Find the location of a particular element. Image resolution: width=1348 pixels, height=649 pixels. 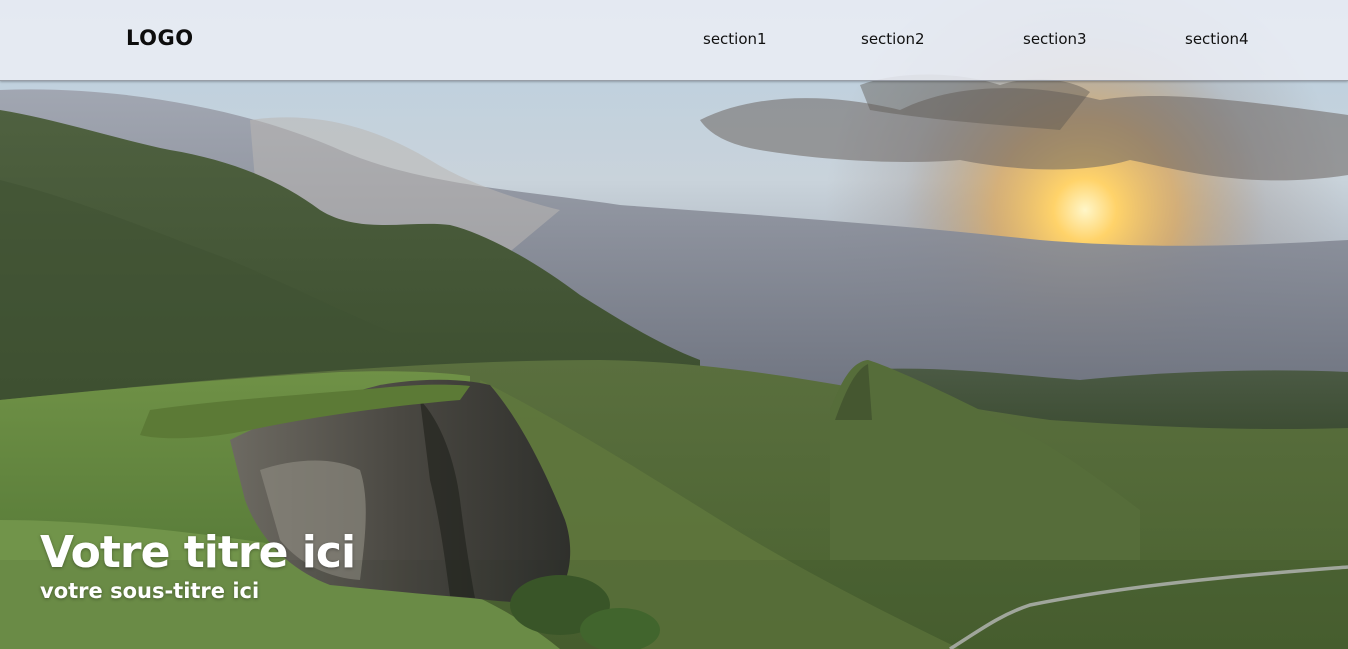

site-header: LOGO section1 section2 section3 section4 is located at coordinates (674, 40).